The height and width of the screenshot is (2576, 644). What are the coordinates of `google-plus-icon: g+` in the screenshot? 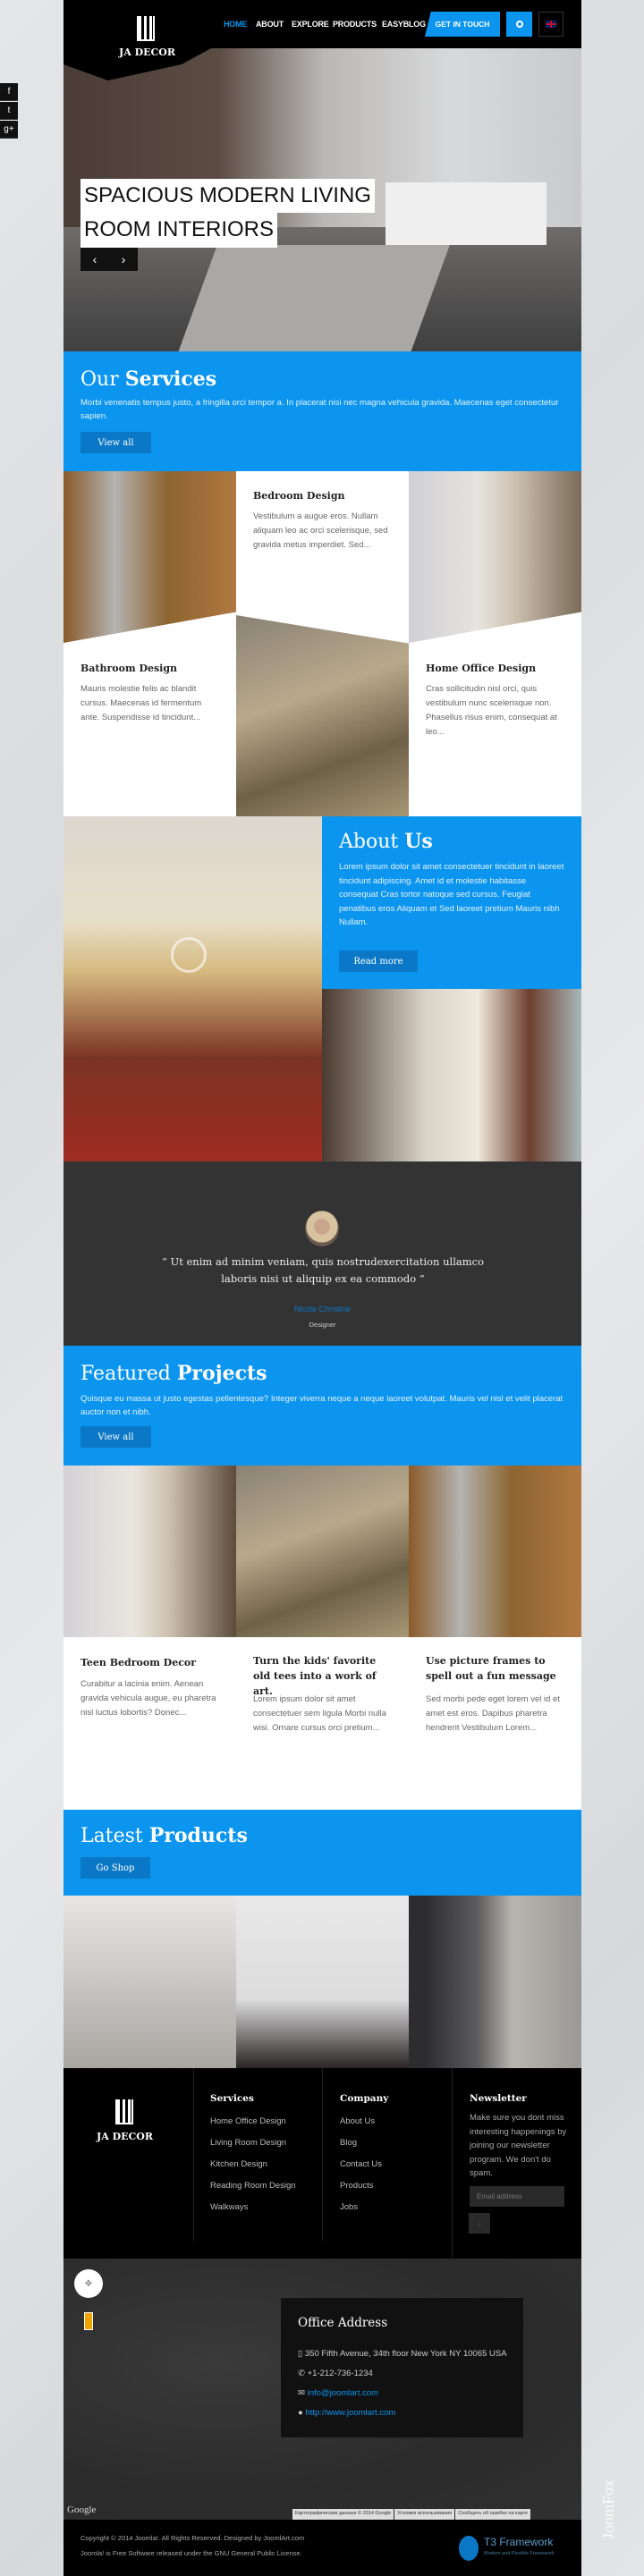 It's located at (9, 129).